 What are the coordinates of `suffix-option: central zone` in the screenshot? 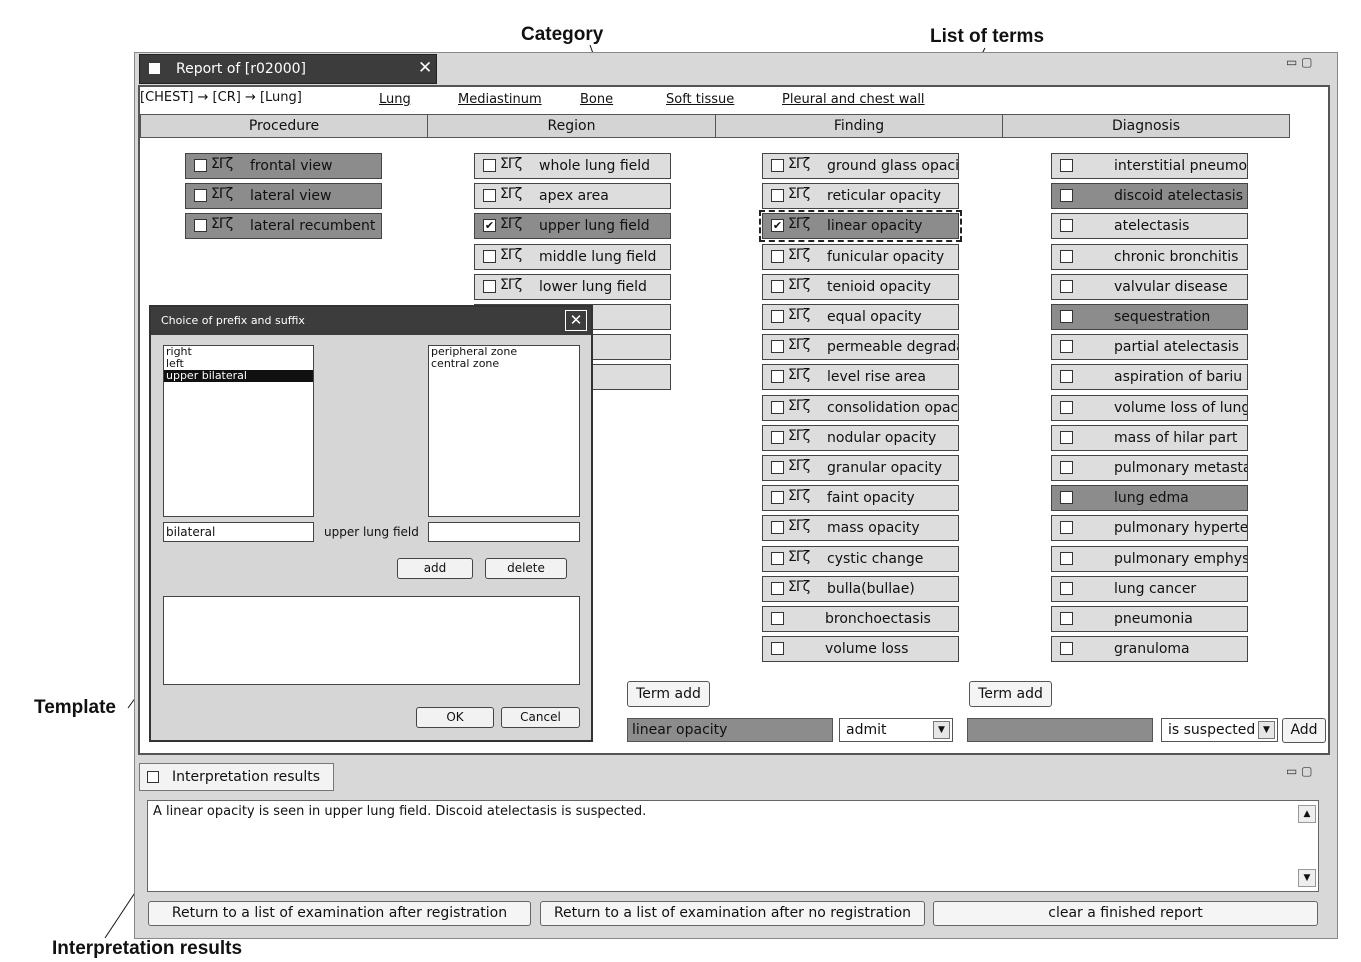 It's located at (504, 364).